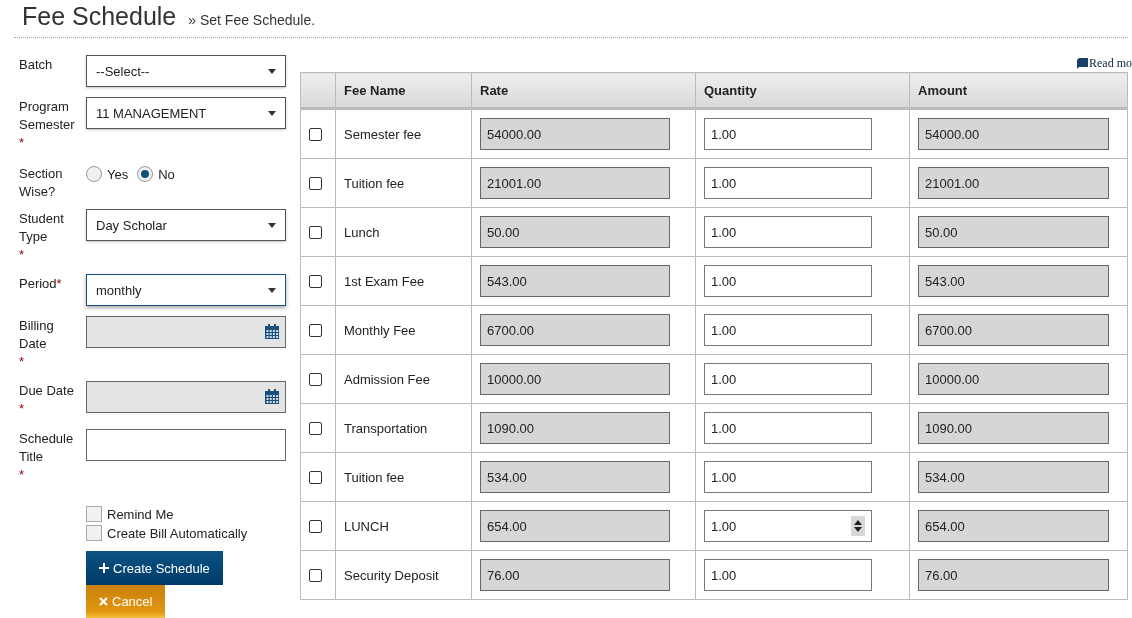 The image size is (1132, 618). Describe the element at coordinates (252, 20) in the screenshot. I see `breadcrumb: » Set Fee Schedule.` at that location.